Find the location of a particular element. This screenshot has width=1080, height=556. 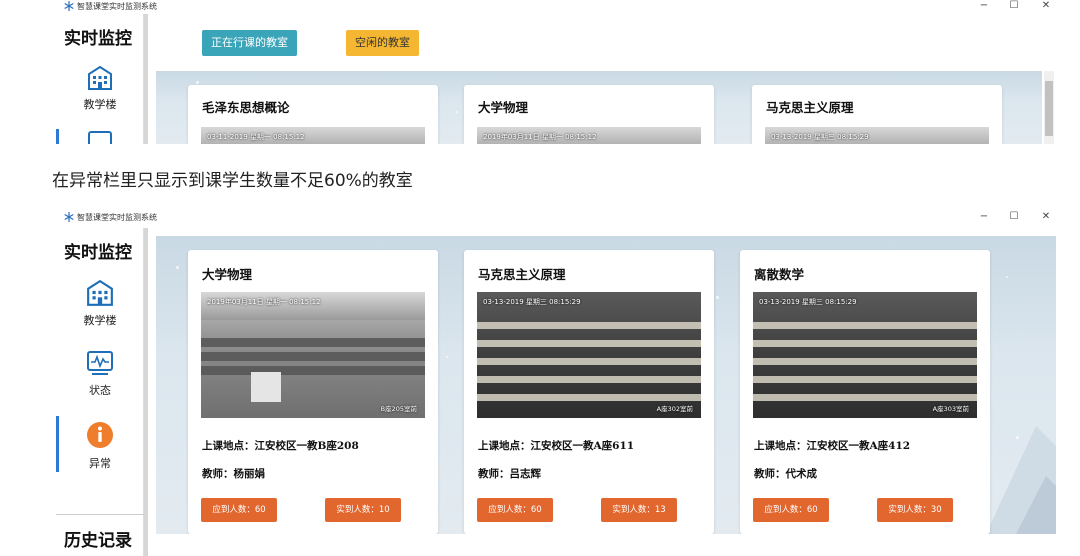

classroom-card: 大学物理 2019年03月11日 星期一 08:15:12 is located at coordinates (589, 114).